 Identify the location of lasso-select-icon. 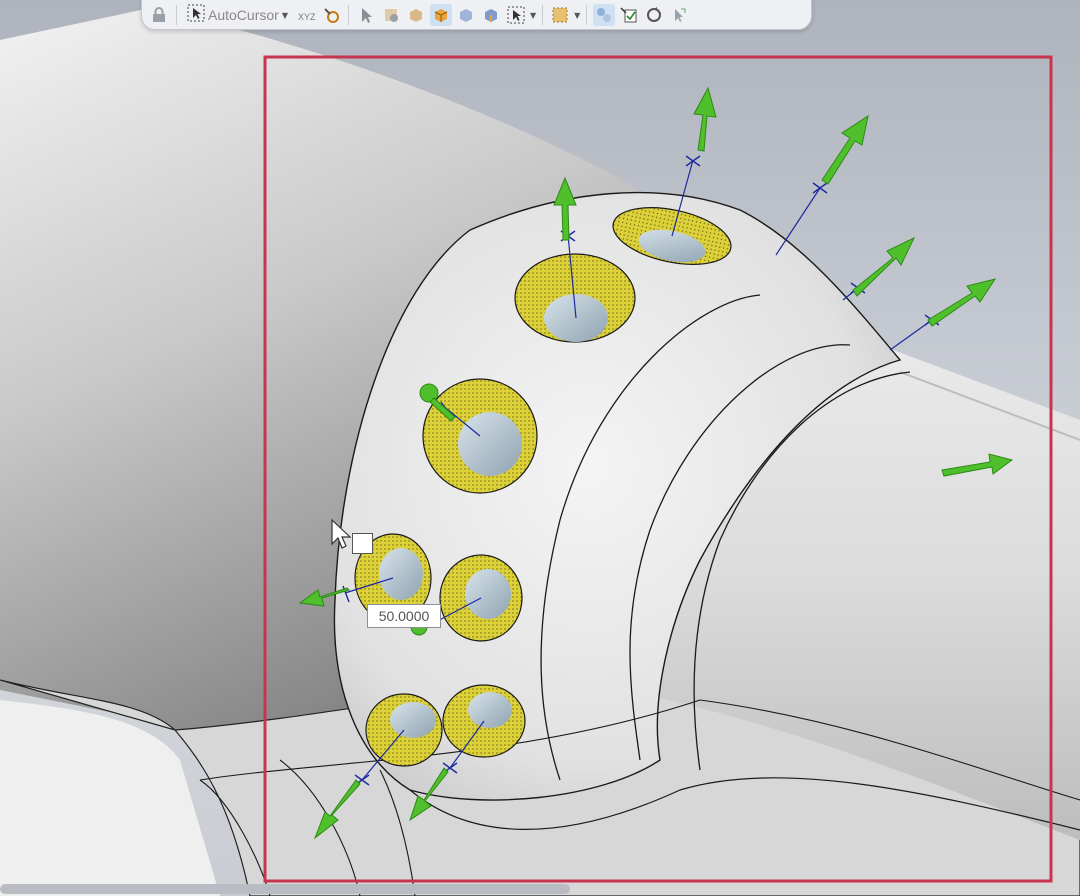
(560, 15).